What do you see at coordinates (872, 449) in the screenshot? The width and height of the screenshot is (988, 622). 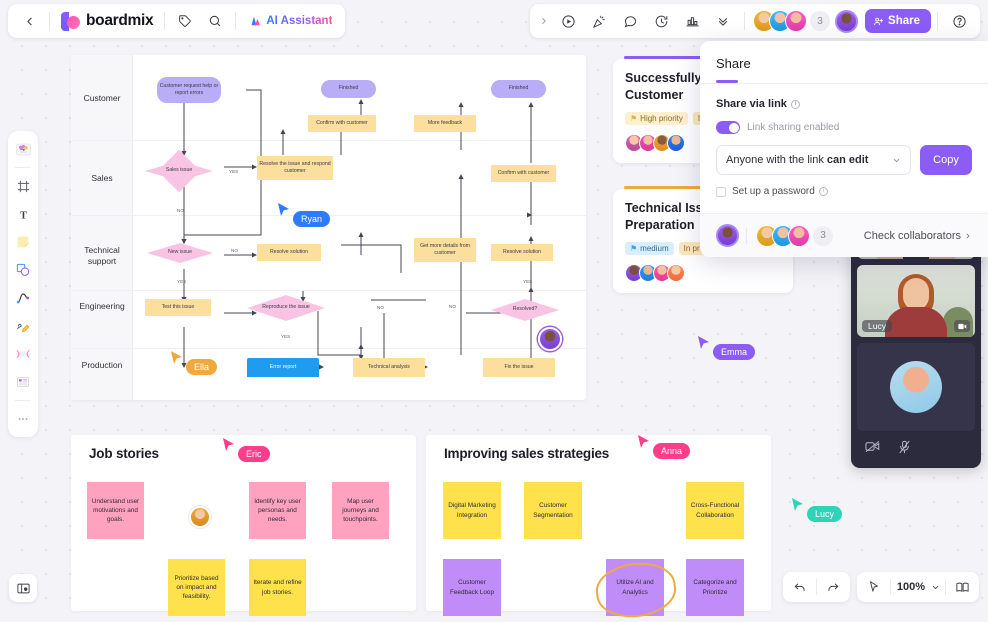 I see `camera-off-icon` at bounding box center [872, 449].